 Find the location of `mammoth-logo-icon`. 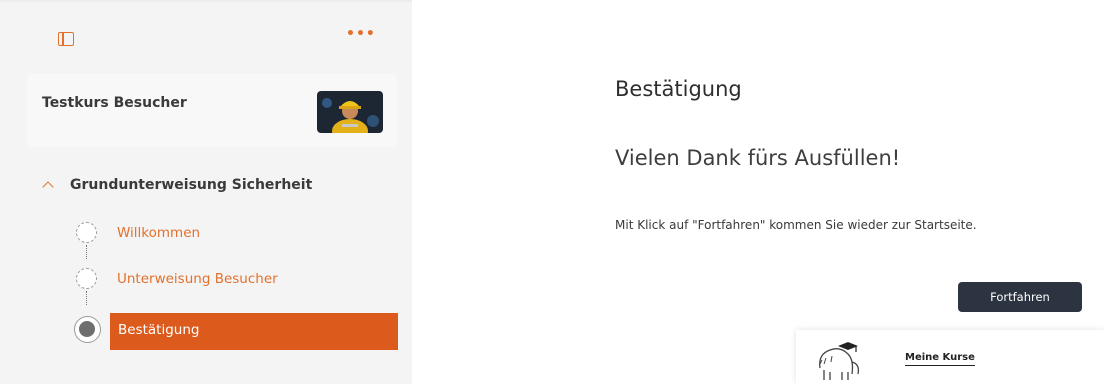

mammoth-logo-icon is located at coordinates (840, 358).